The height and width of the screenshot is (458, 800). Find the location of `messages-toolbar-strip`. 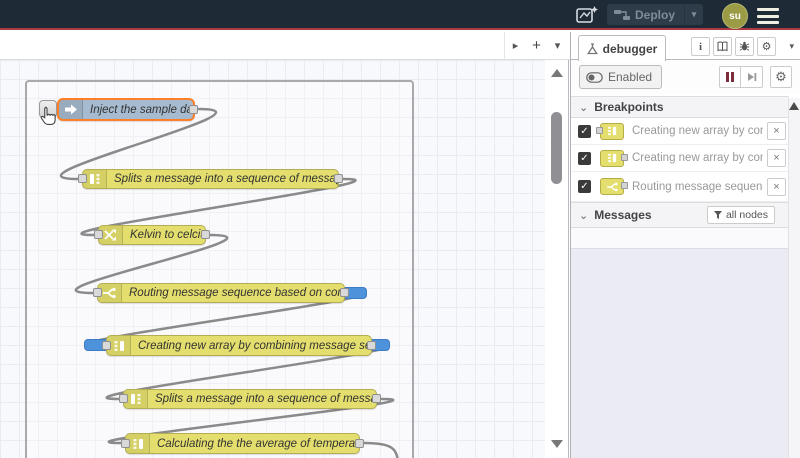

messages-toolbar-strip is located at coordinates (680, 238).